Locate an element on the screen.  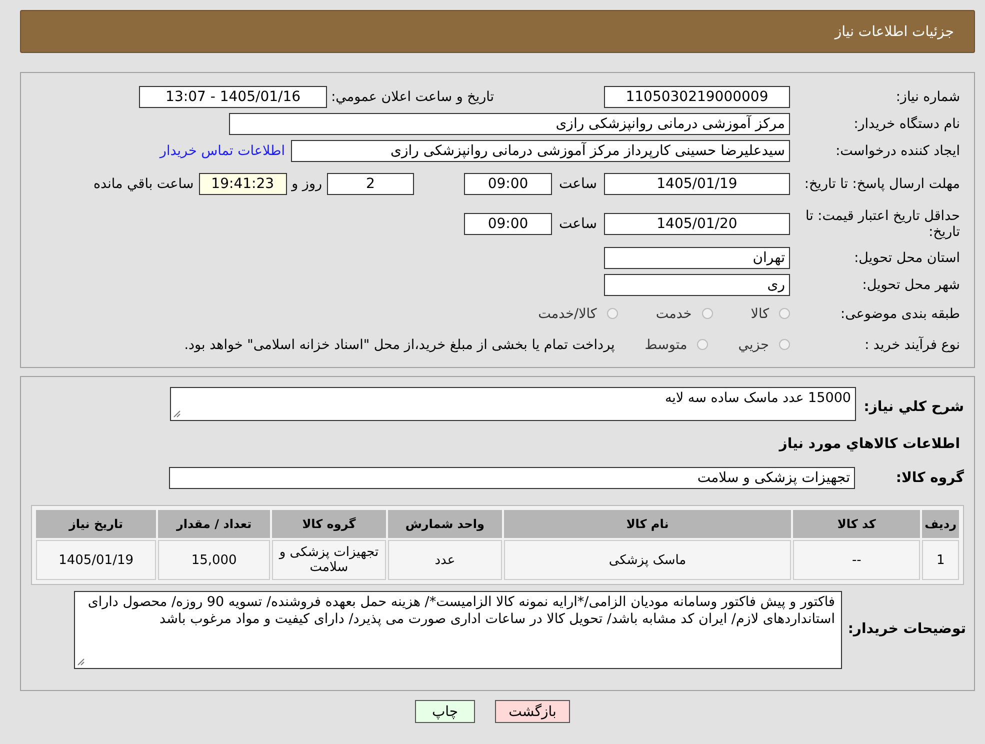
need-number-field: 1105030219000009 is located at coordinates (697, 97).